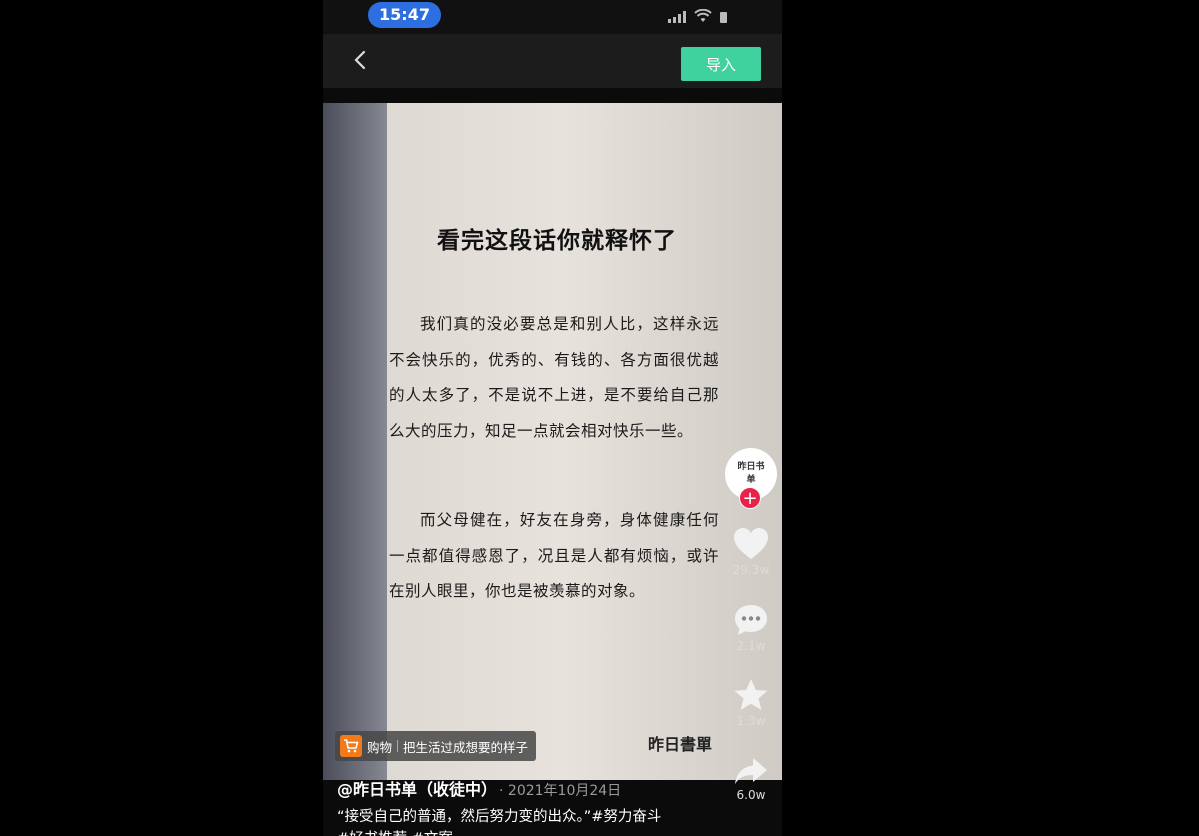  What do you see at coordinates (723, 17) in the screenshot?
I see `battery-icon` at bounding box center [723, 17].